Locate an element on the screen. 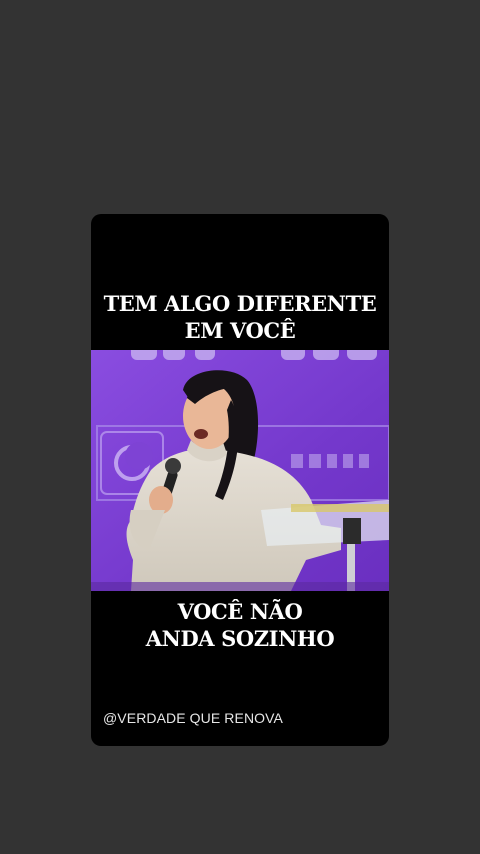  speaker-hand is located at coordinates (161, 500).